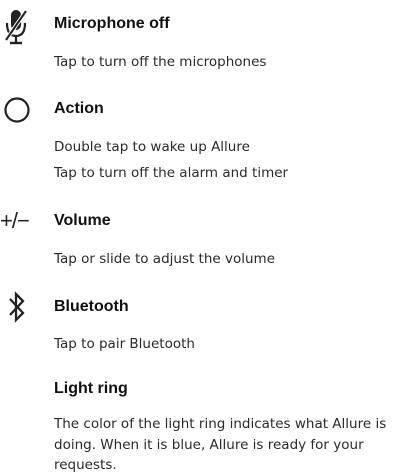 Image resolution: width=397 pixels, height=476 pixels. I want to click on action-title: Action, so click(79, 108).